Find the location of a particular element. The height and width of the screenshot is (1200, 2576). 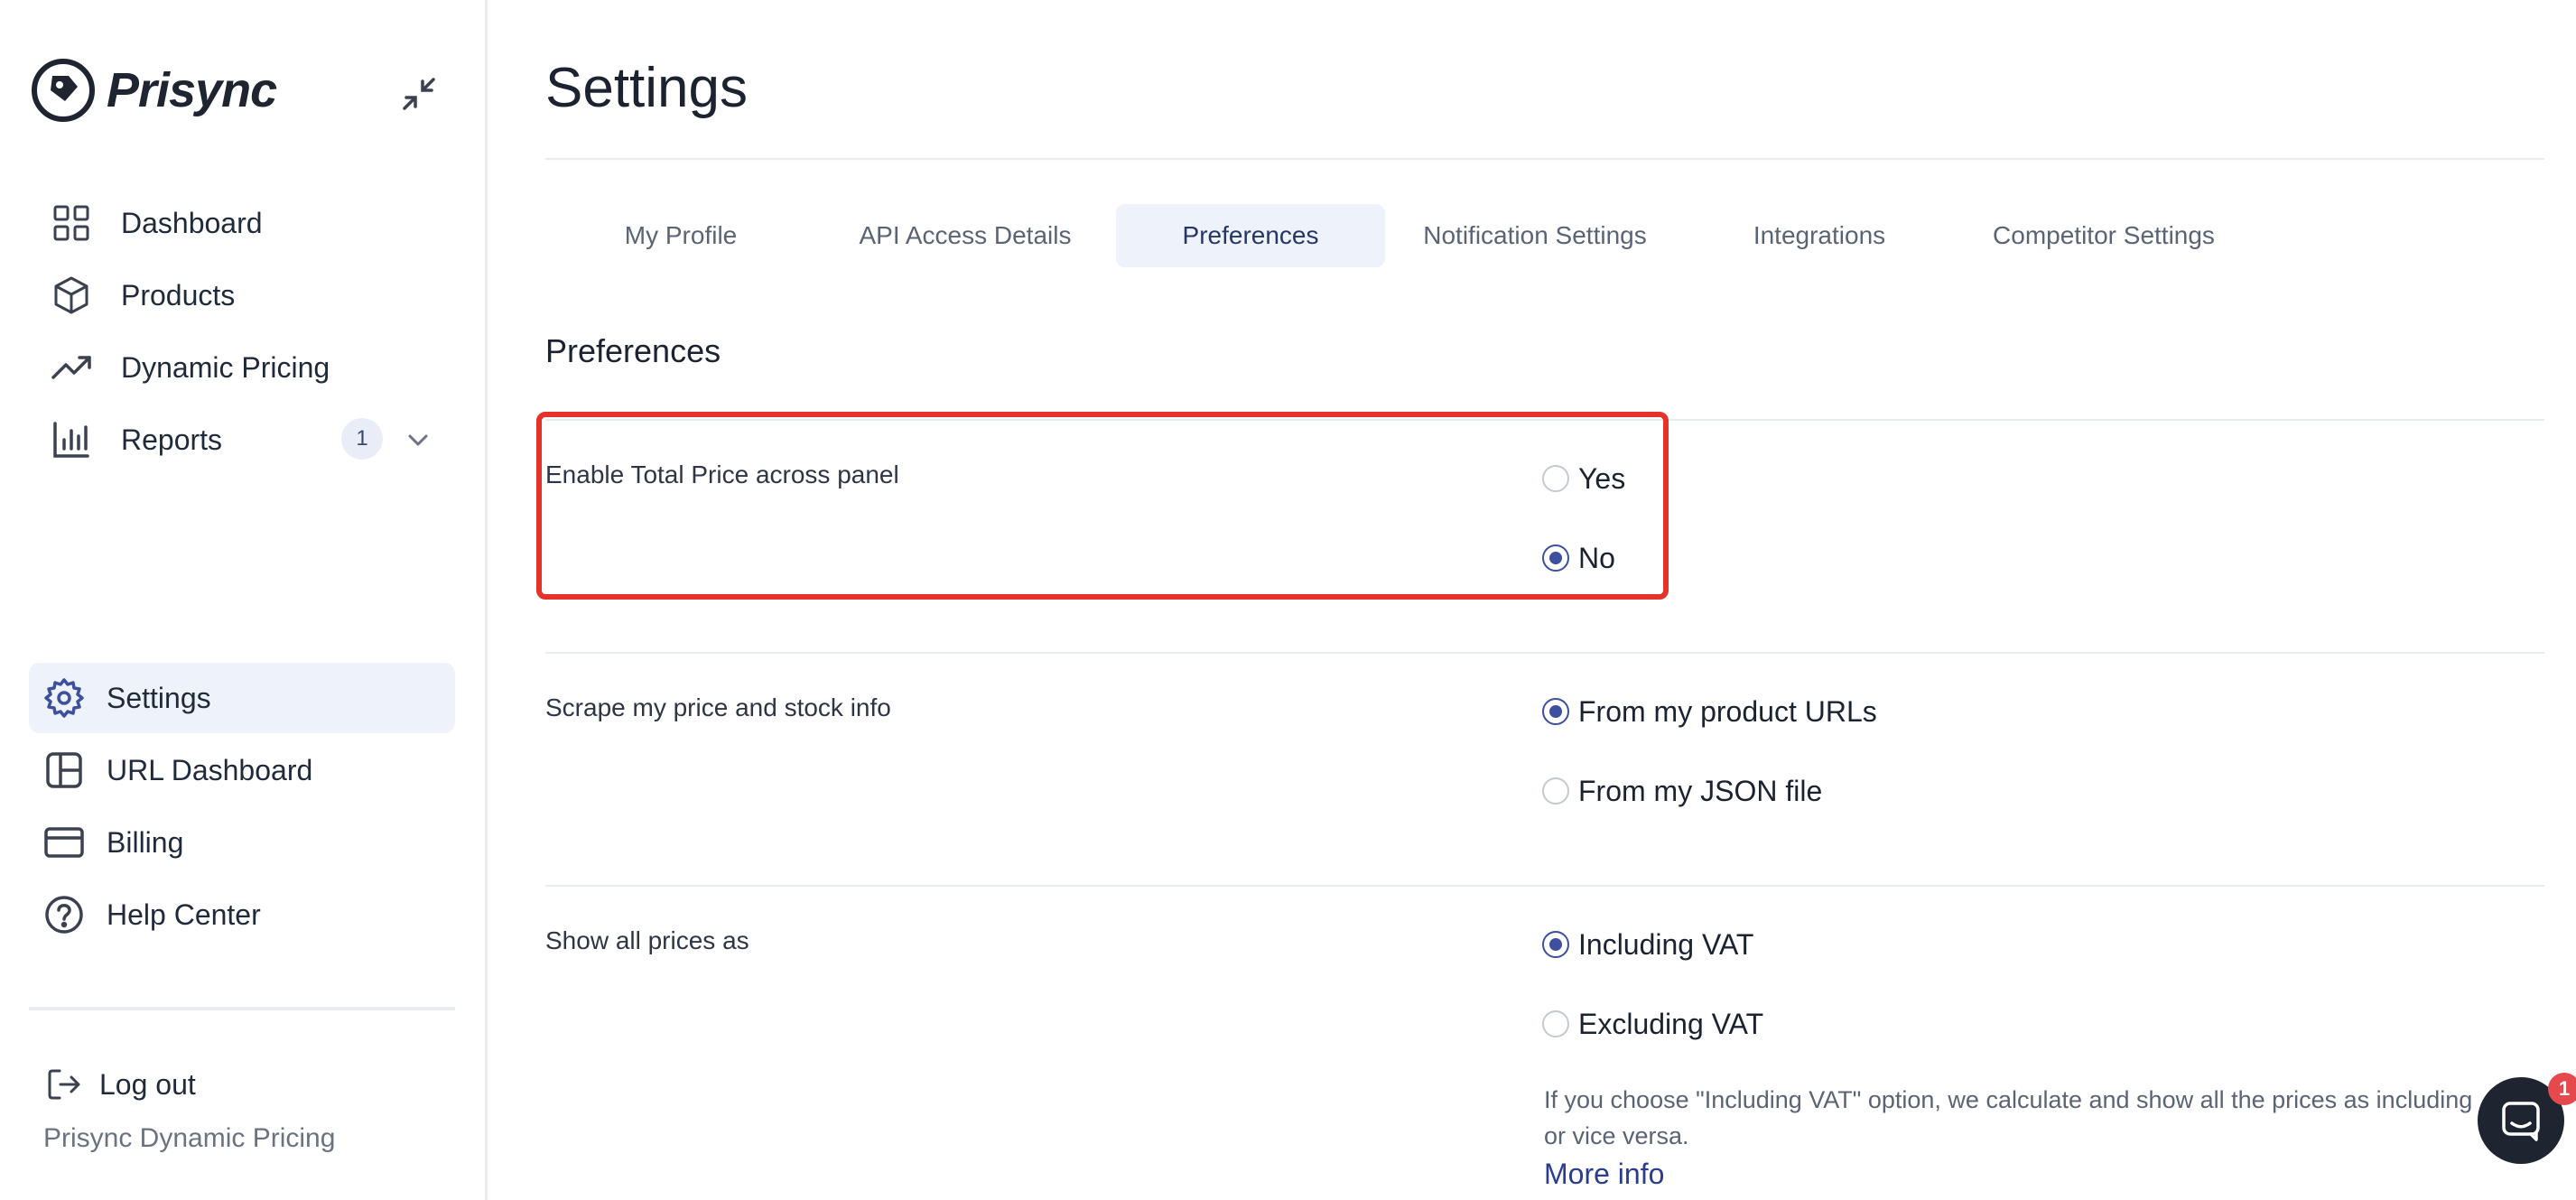

page-title: Settings is located at coordinates (647, 88).